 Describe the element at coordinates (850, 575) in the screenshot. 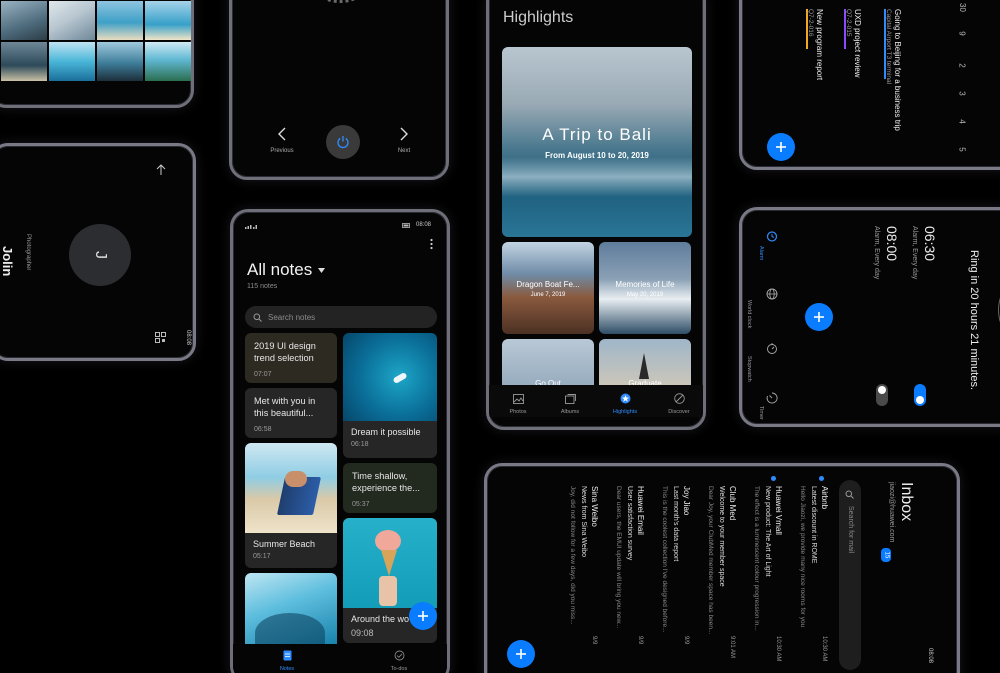

I see `search-bar: Search for mail` at that location.